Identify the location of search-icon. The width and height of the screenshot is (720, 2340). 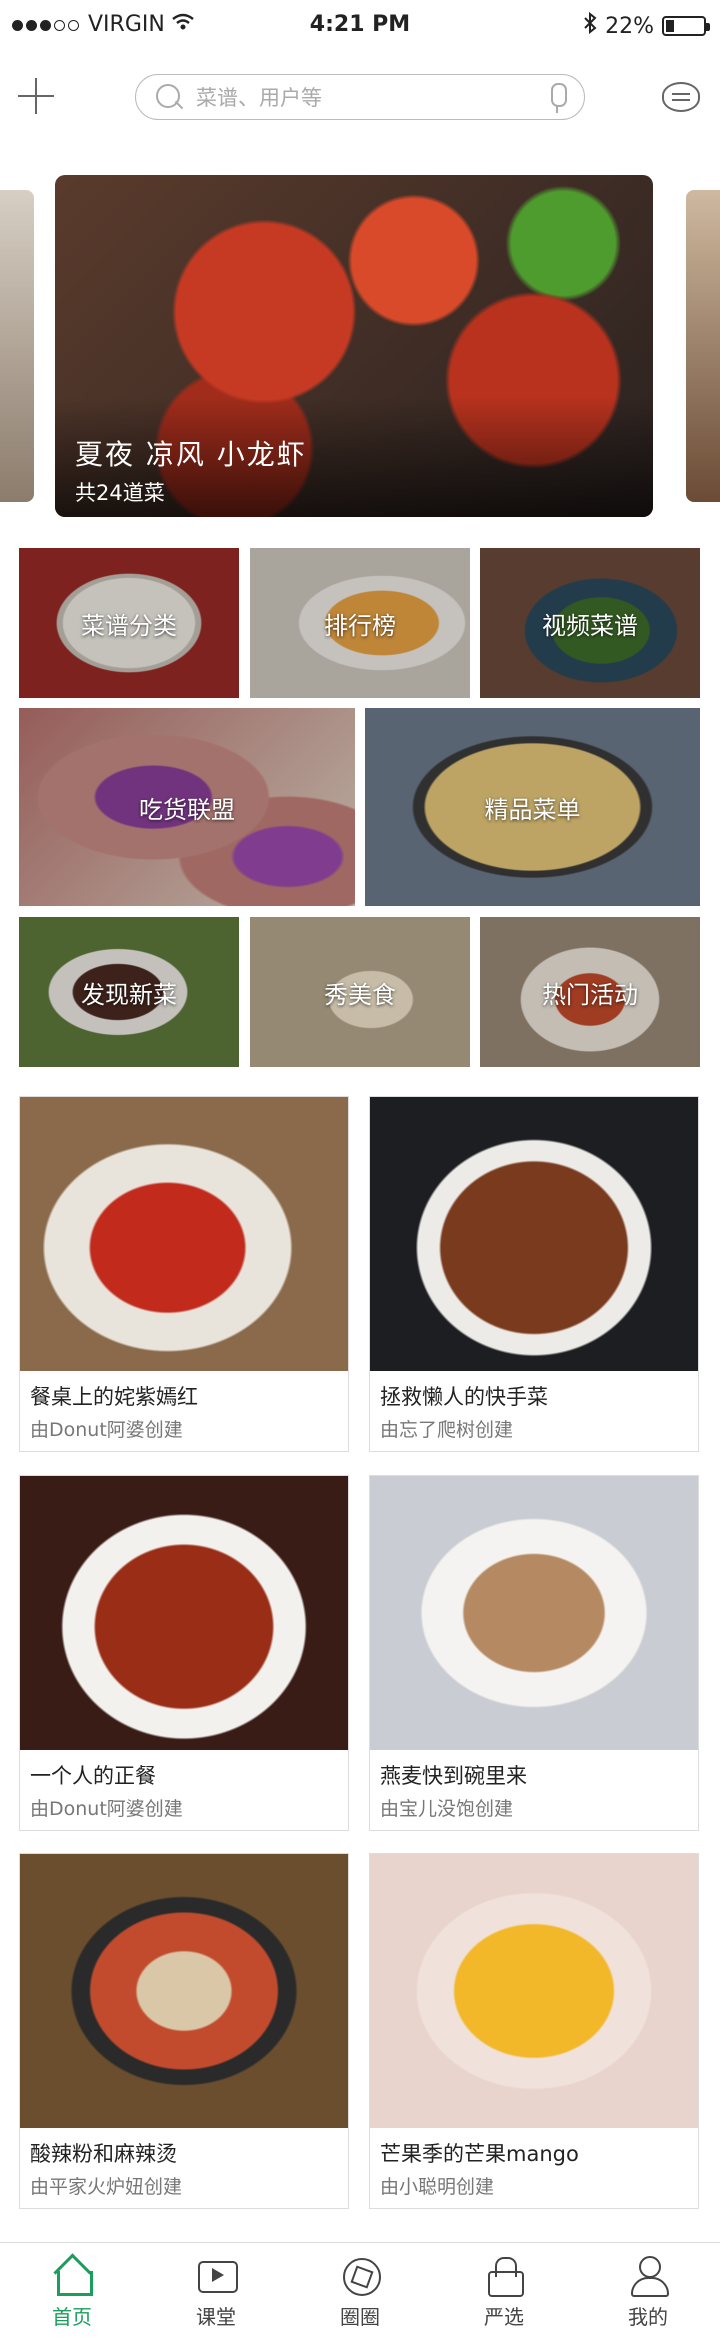
(169, 97).